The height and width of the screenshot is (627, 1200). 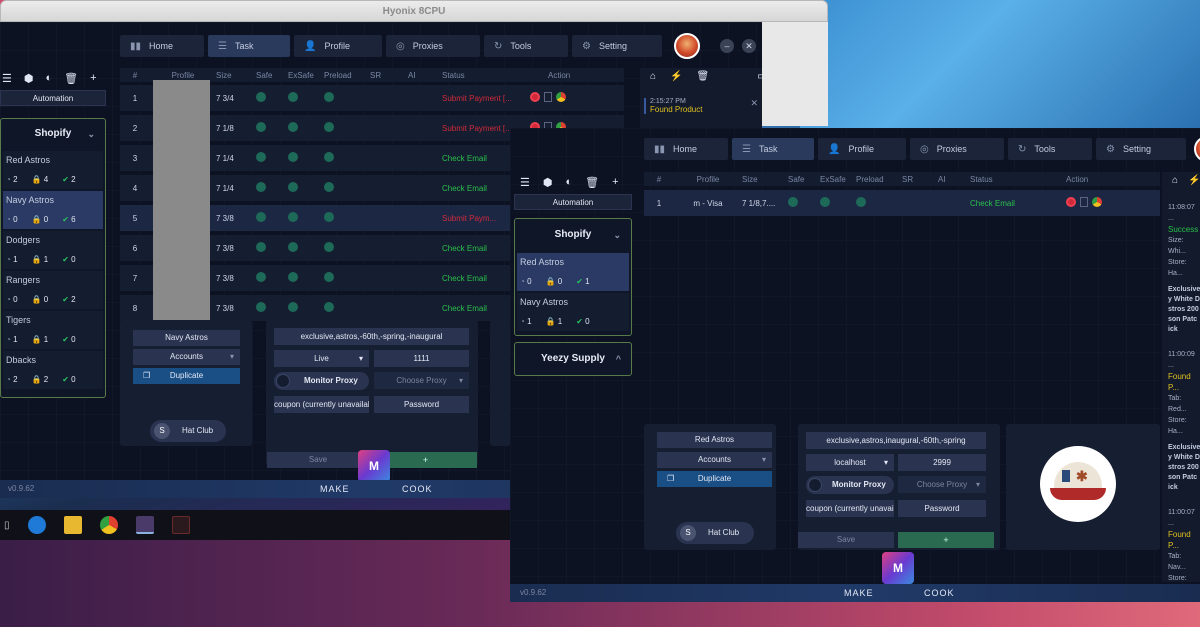 What do you see at coordinates (186, 376) in the screenshot?
I see `duplicate-button: ❐ Duplicate` at bounding box center [186, 376].